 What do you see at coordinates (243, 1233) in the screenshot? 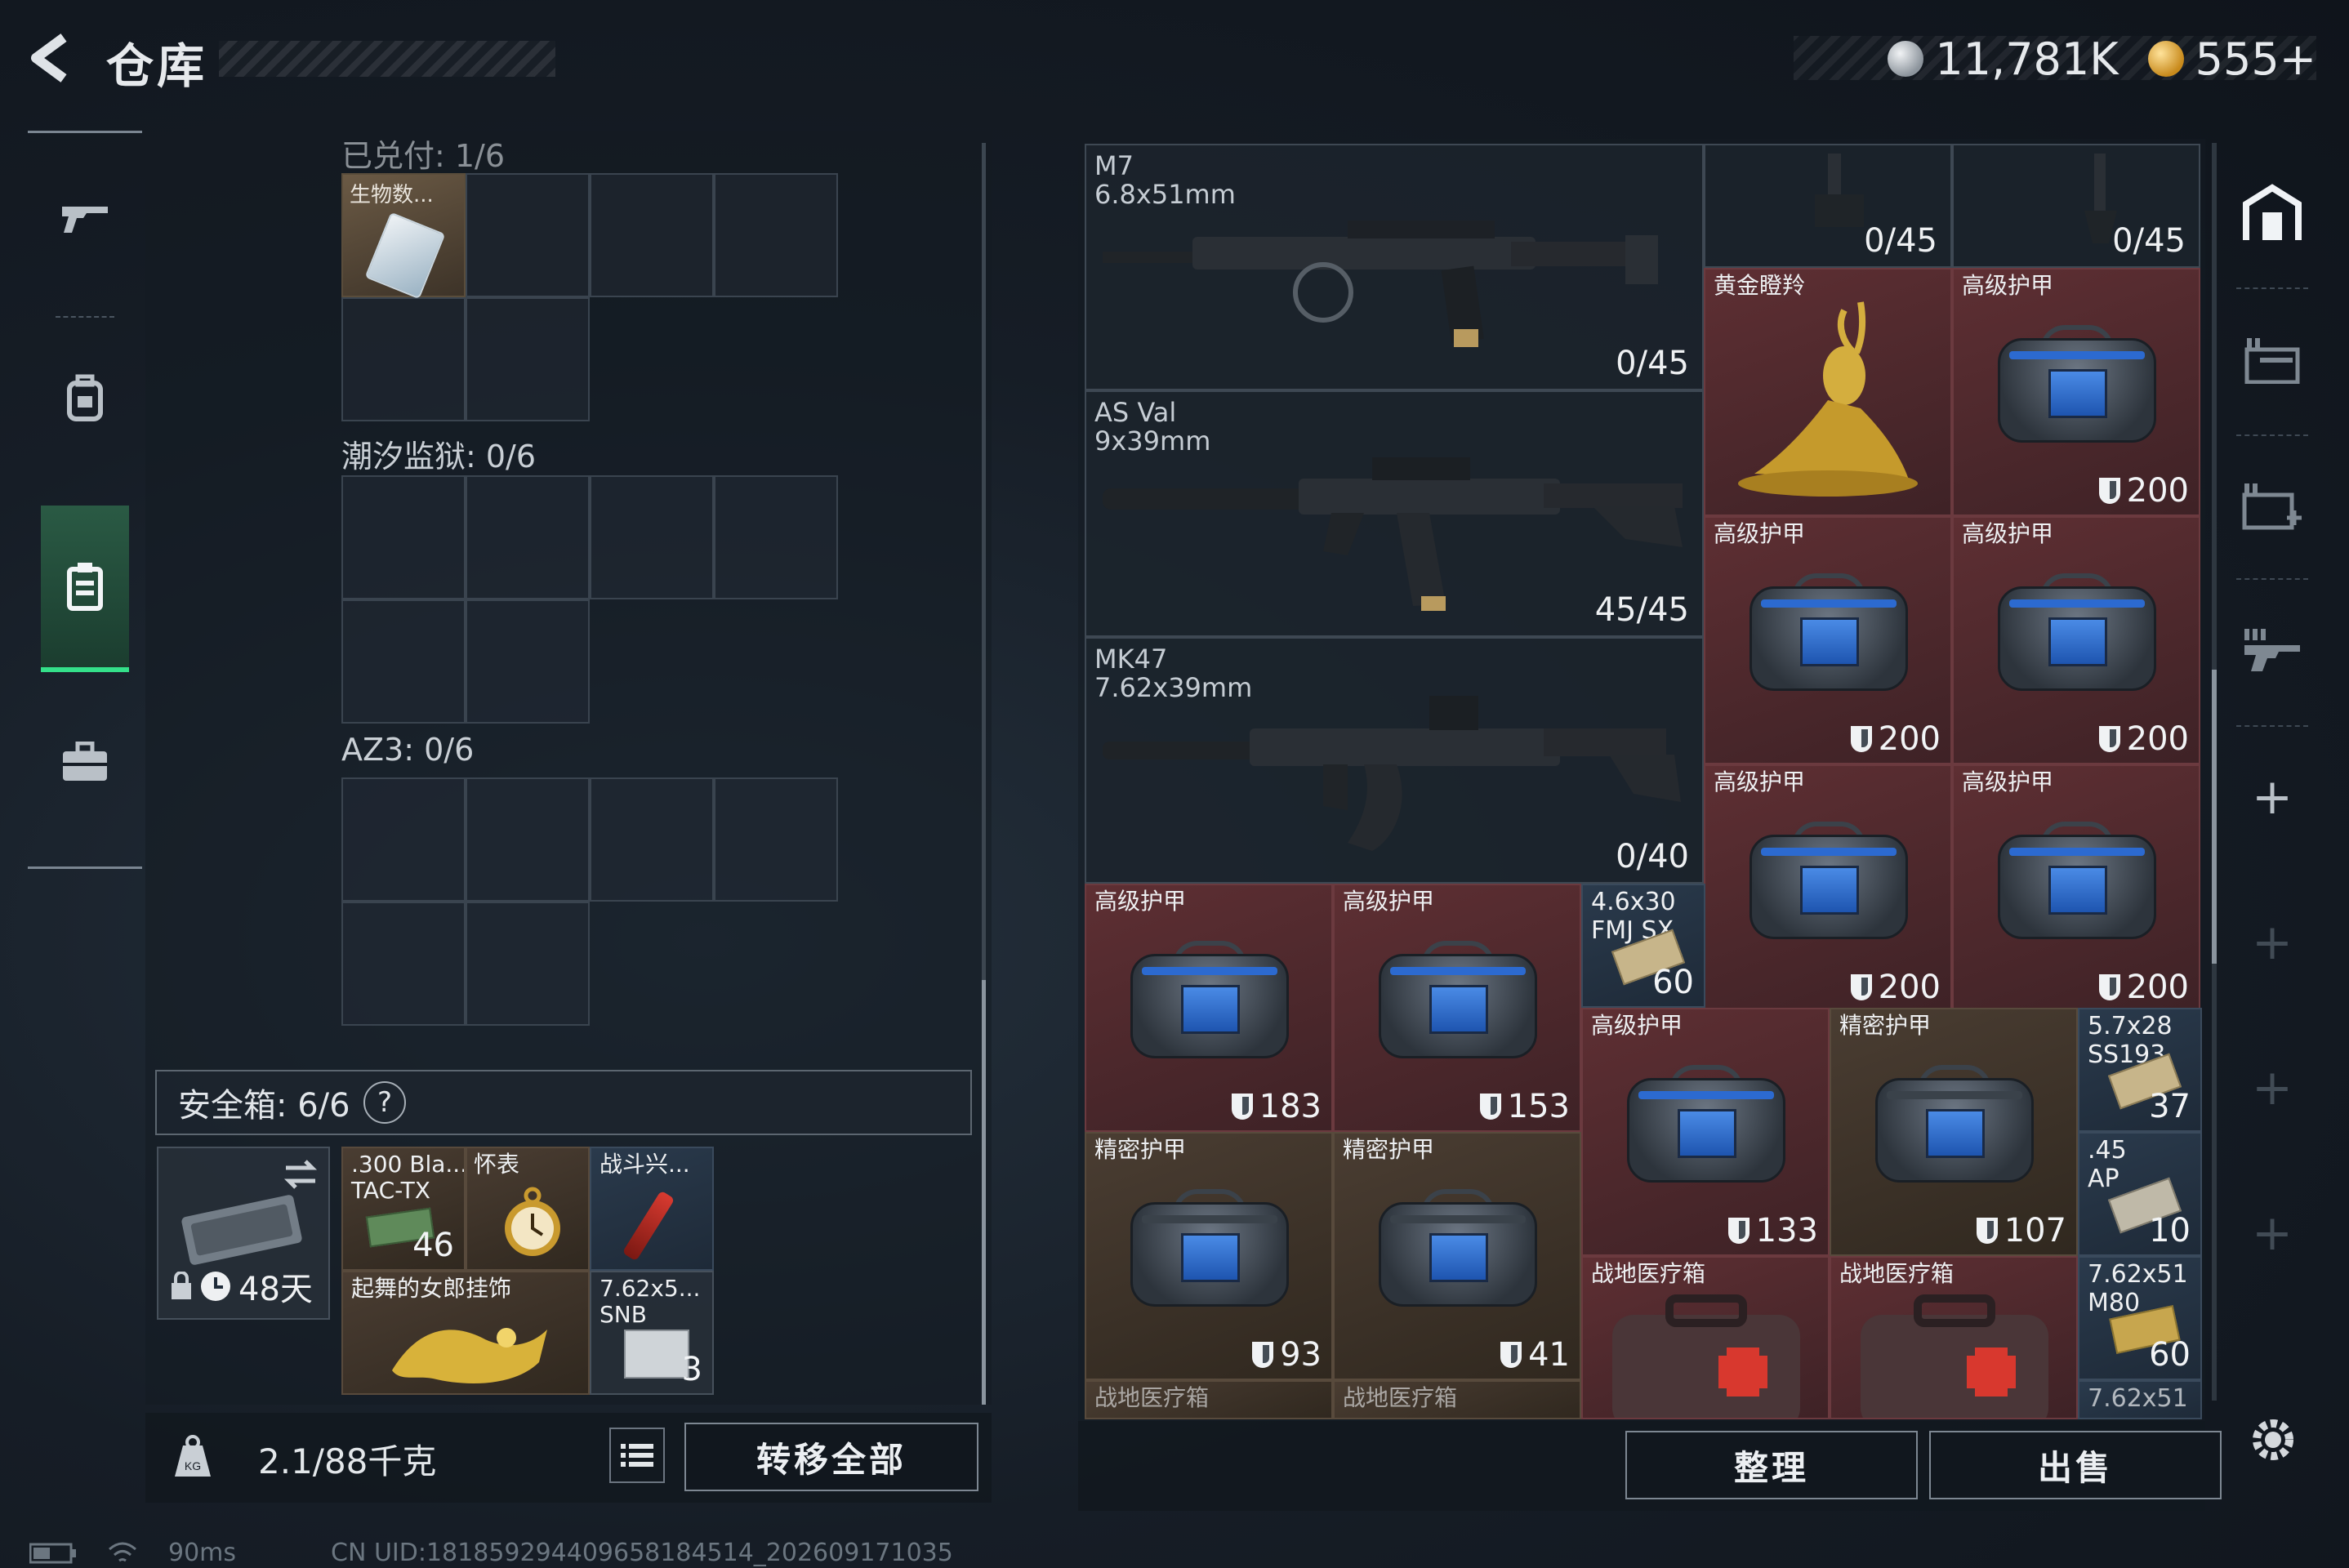
I see `safebox-case: 48天` at bounding box center [243, 1233].